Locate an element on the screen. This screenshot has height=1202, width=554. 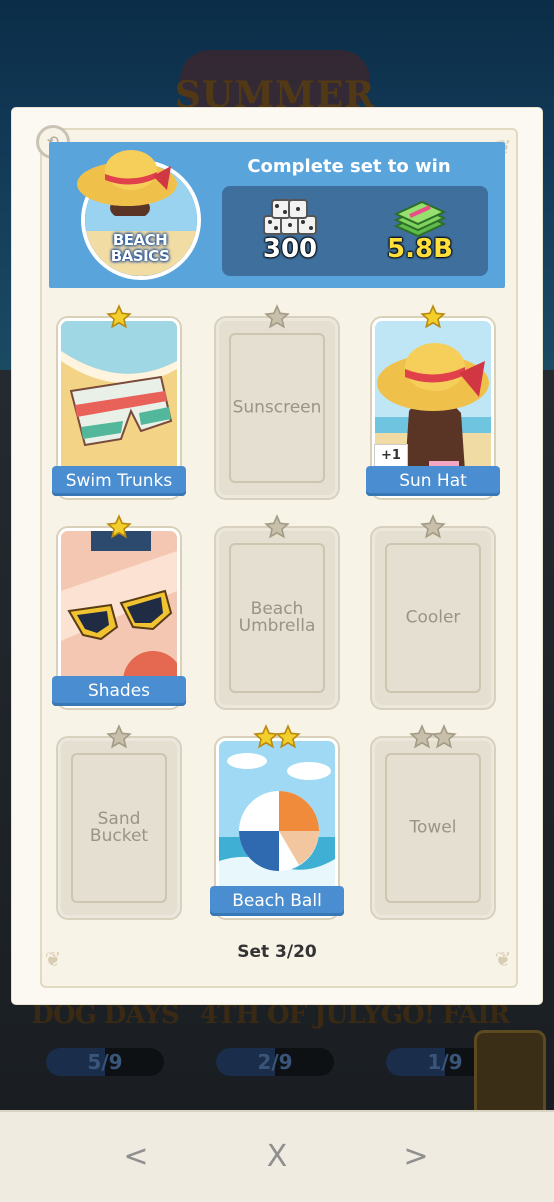
card-placeholder: Beach Umbrella is located at coordinates (277, 618).